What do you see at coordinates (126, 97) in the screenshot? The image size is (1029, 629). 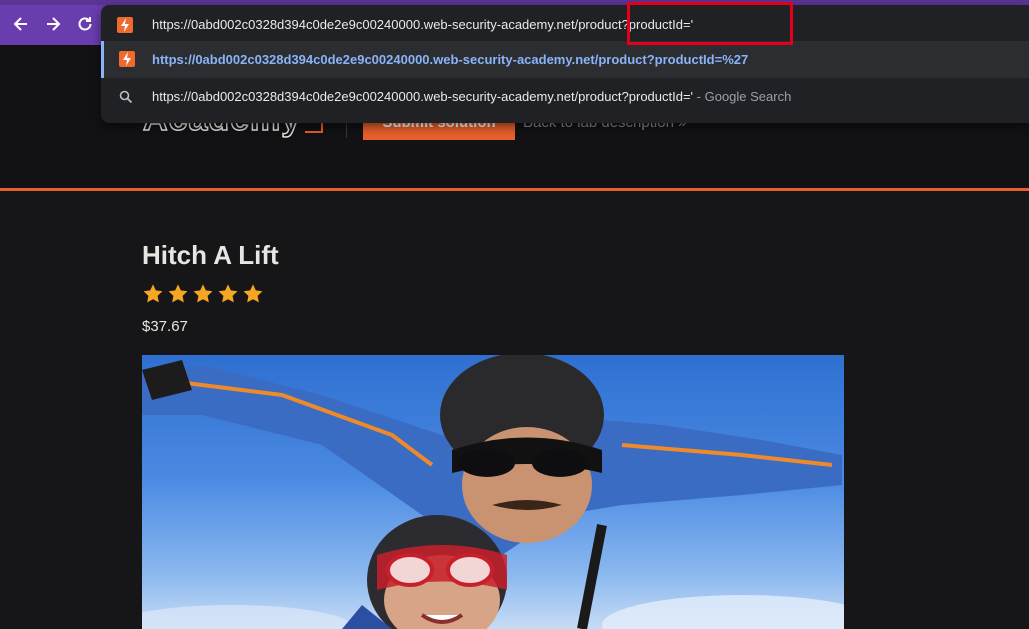 I see `search-icon` at bounding box center [126, 97].